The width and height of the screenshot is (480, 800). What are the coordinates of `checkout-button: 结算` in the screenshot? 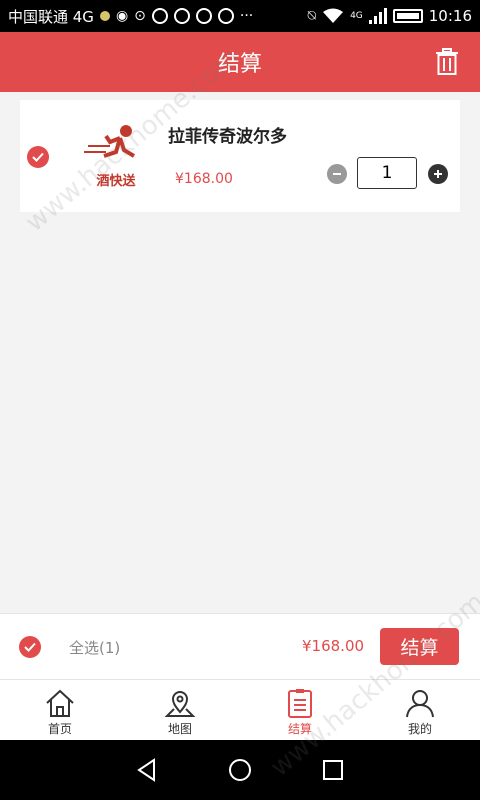 It's located at (419, 646).